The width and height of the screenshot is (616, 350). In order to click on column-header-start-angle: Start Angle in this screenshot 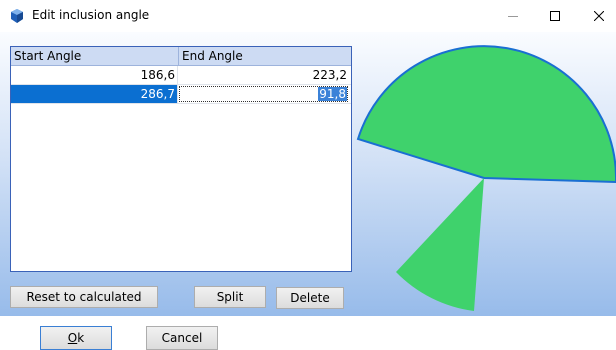, I will do `click(95, 56)`.